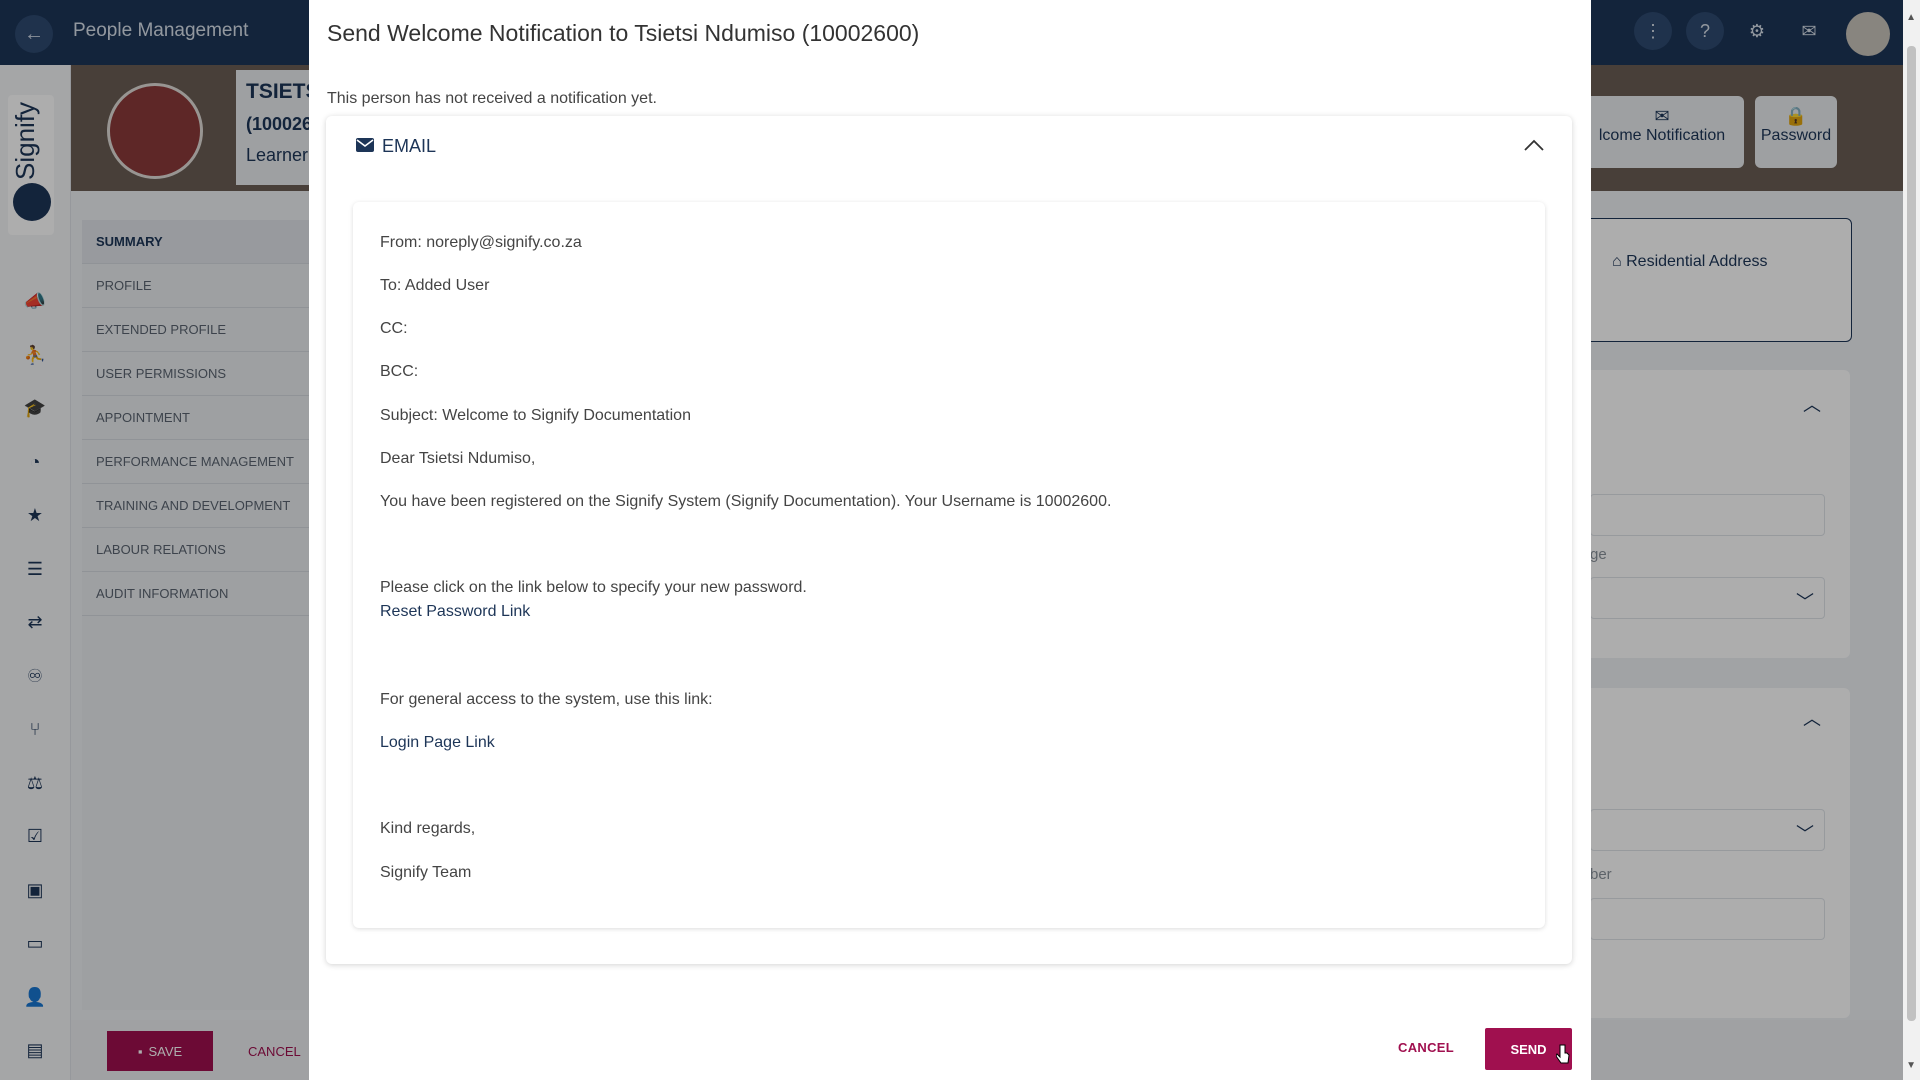 Image resolution: width=1920 pixels, height=1080 pixels. What do you see at coordinates (458, 458) in the screenshot?
I see `email-greeting: Dear Tsietsi Ndumiso,` at bounding box center [458, 458].